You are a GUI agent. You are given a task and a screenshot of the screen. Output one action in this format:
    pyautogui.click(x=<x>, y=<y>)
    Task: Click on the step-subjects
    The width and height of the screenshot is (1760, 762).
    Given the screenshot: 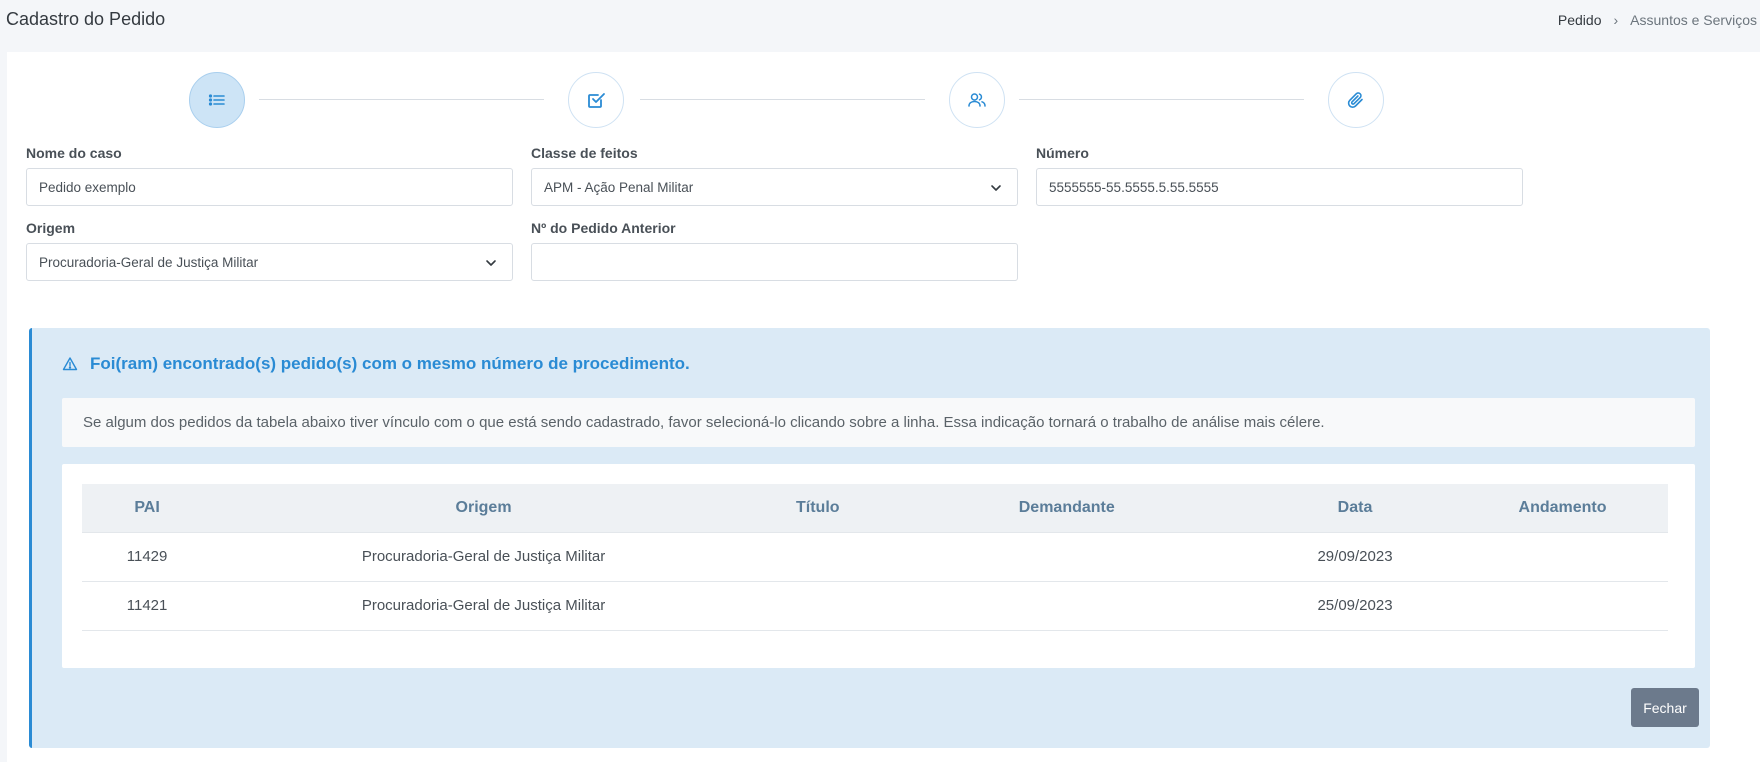 What is the action you would take?
    pyautogui.click(x=596, y=100)
    